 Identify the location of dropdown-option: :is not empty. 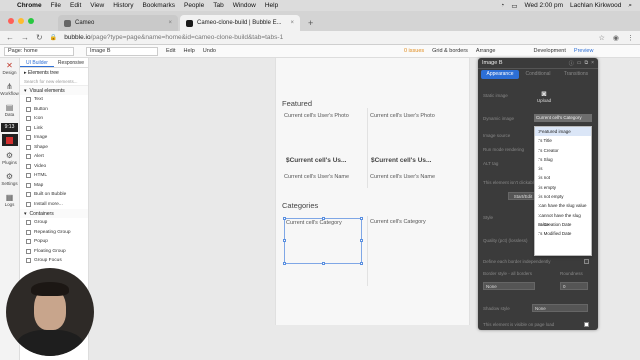
(563, 196).